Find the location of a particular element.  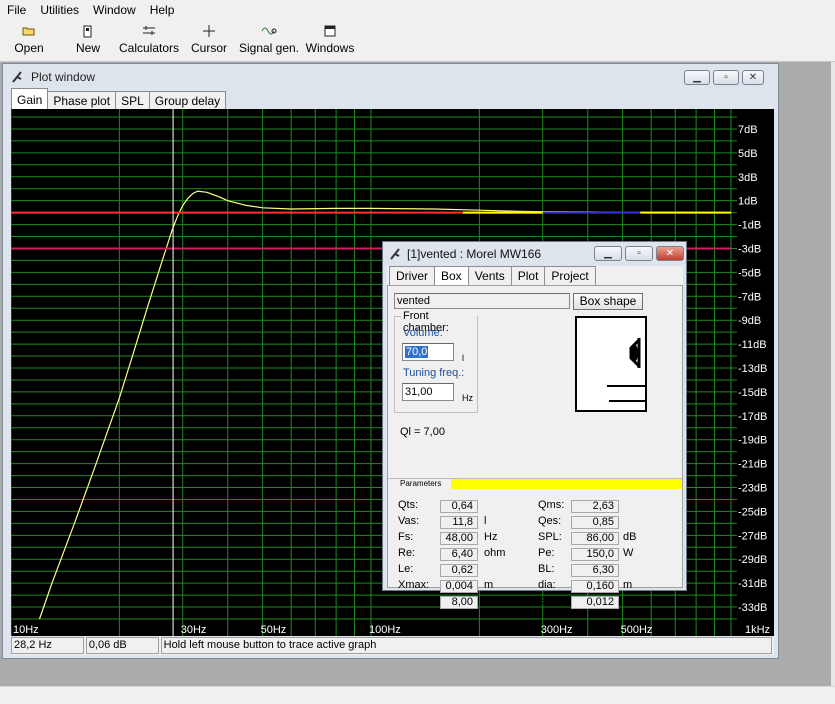

calculators-button: Calculators is located at coordinates (149, 41).